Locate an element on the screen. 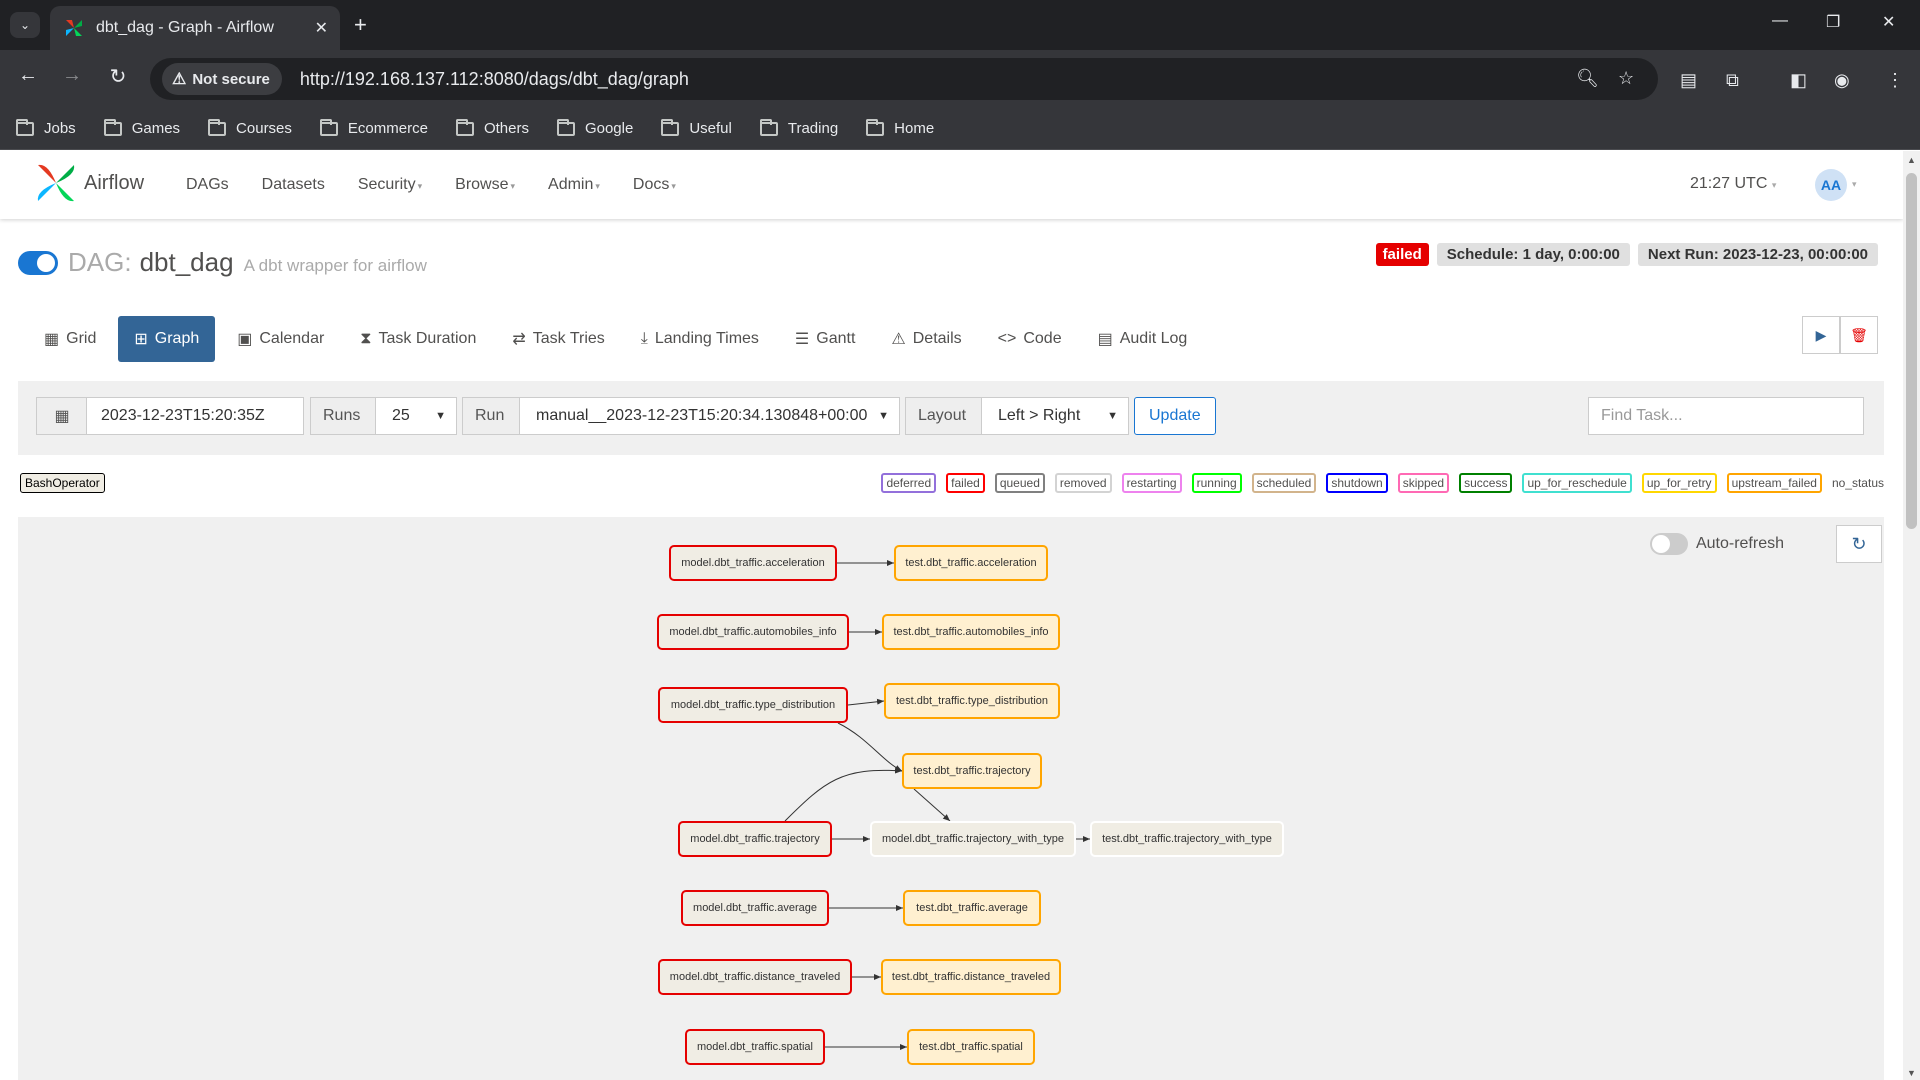 The width and height of the screenshot is (1920, 1080). auto-refresh-toggle: Auto-refresh is located at coordinates (1716, 544).